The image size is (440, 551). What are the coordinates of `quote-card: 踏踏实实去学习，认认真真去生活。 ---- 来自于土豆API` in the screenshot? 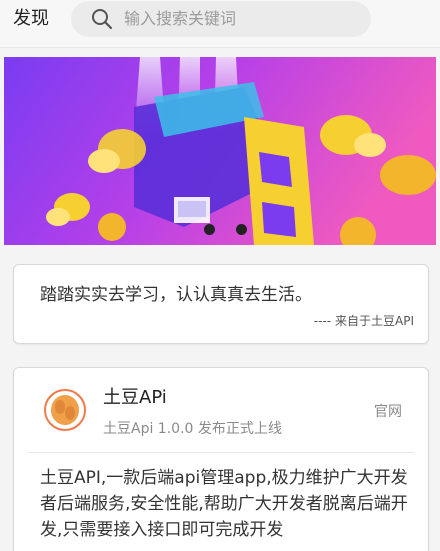 It's located at (221, 304).